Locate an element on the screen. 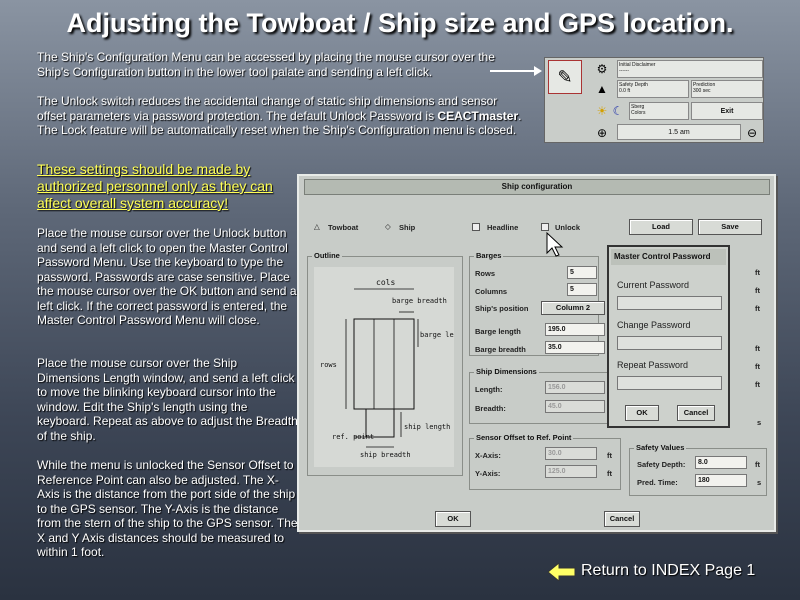 Image resolution: width=800 pixels, height=600 pixels. x-axis-label: X-Axis: is located at coordinates (488, 455).